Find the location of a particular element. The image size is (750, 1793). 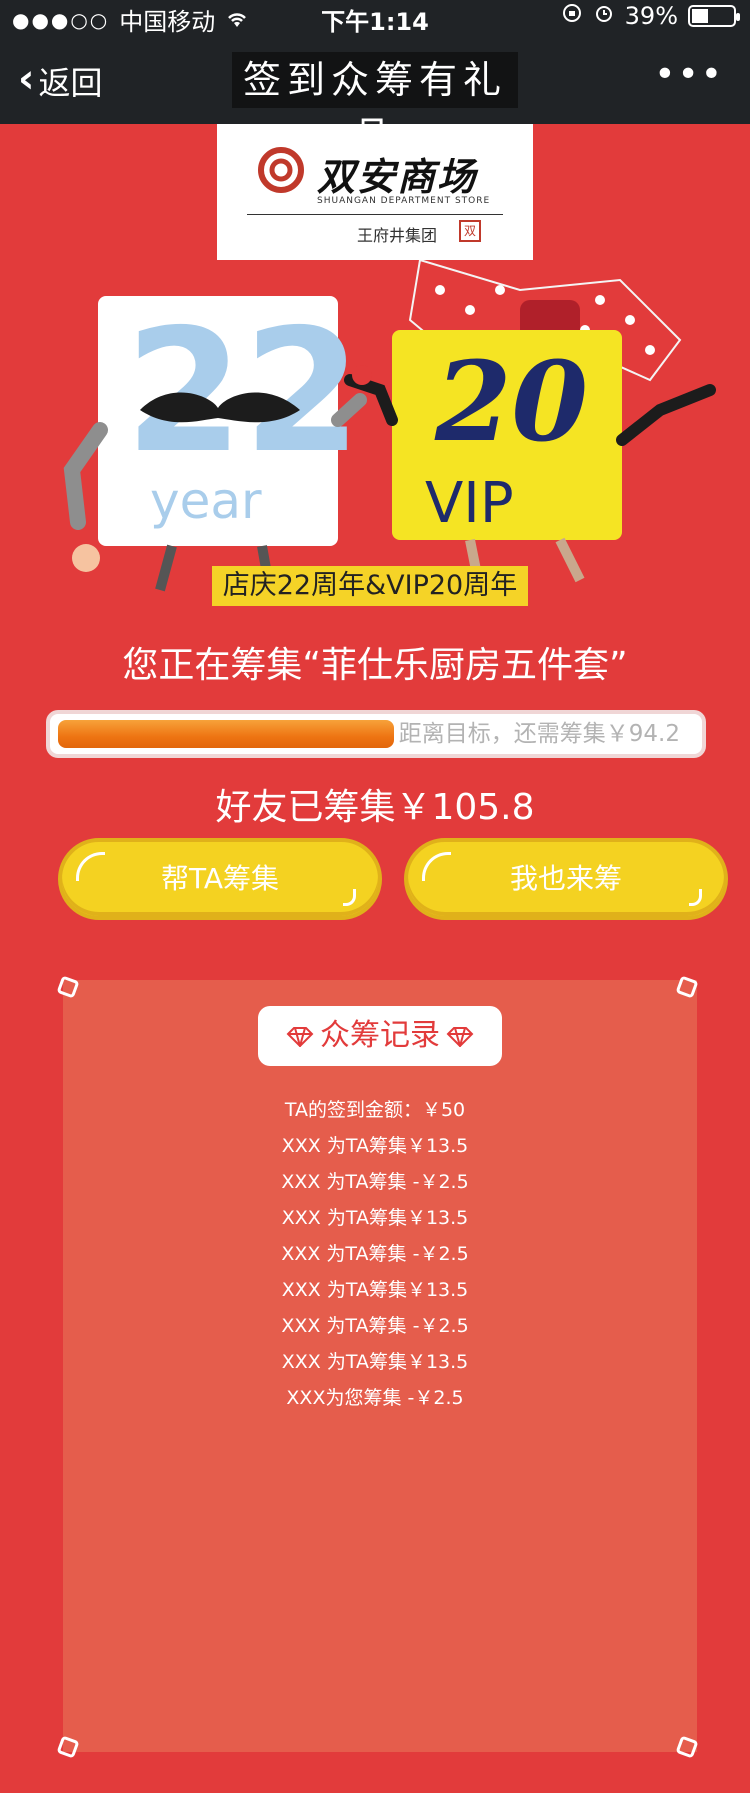

raised-amount-text: 好友已筹集￥105.8 is located at coordinates (375, 807).